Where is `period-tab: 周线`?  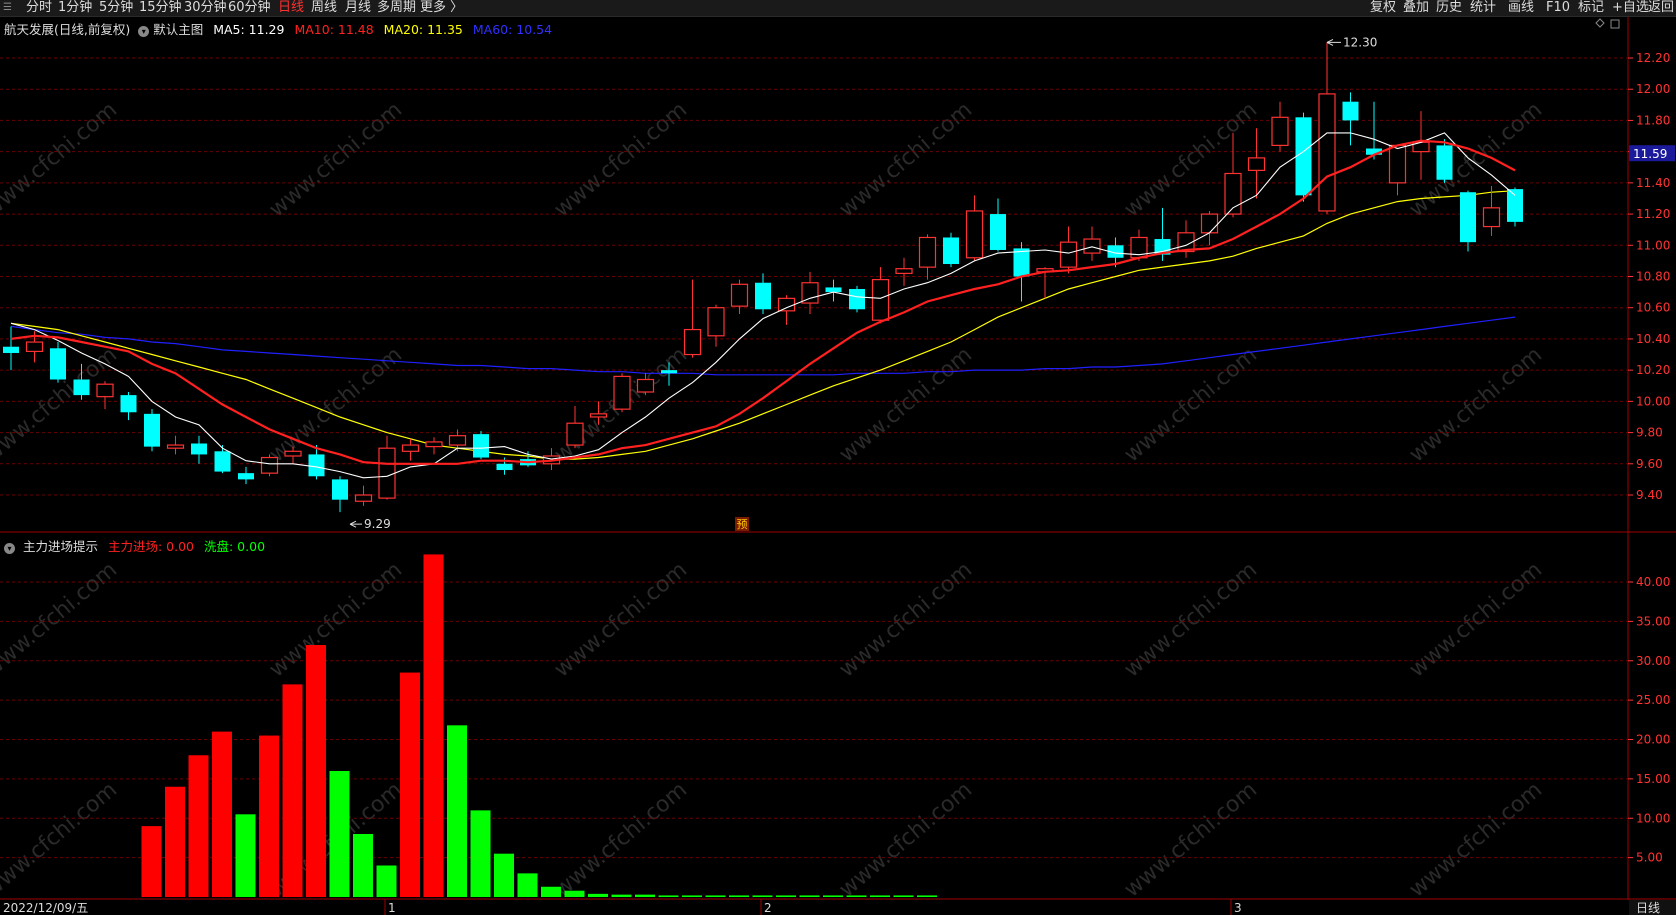 period-tab: 周线 is located at coordinates (324, 8).